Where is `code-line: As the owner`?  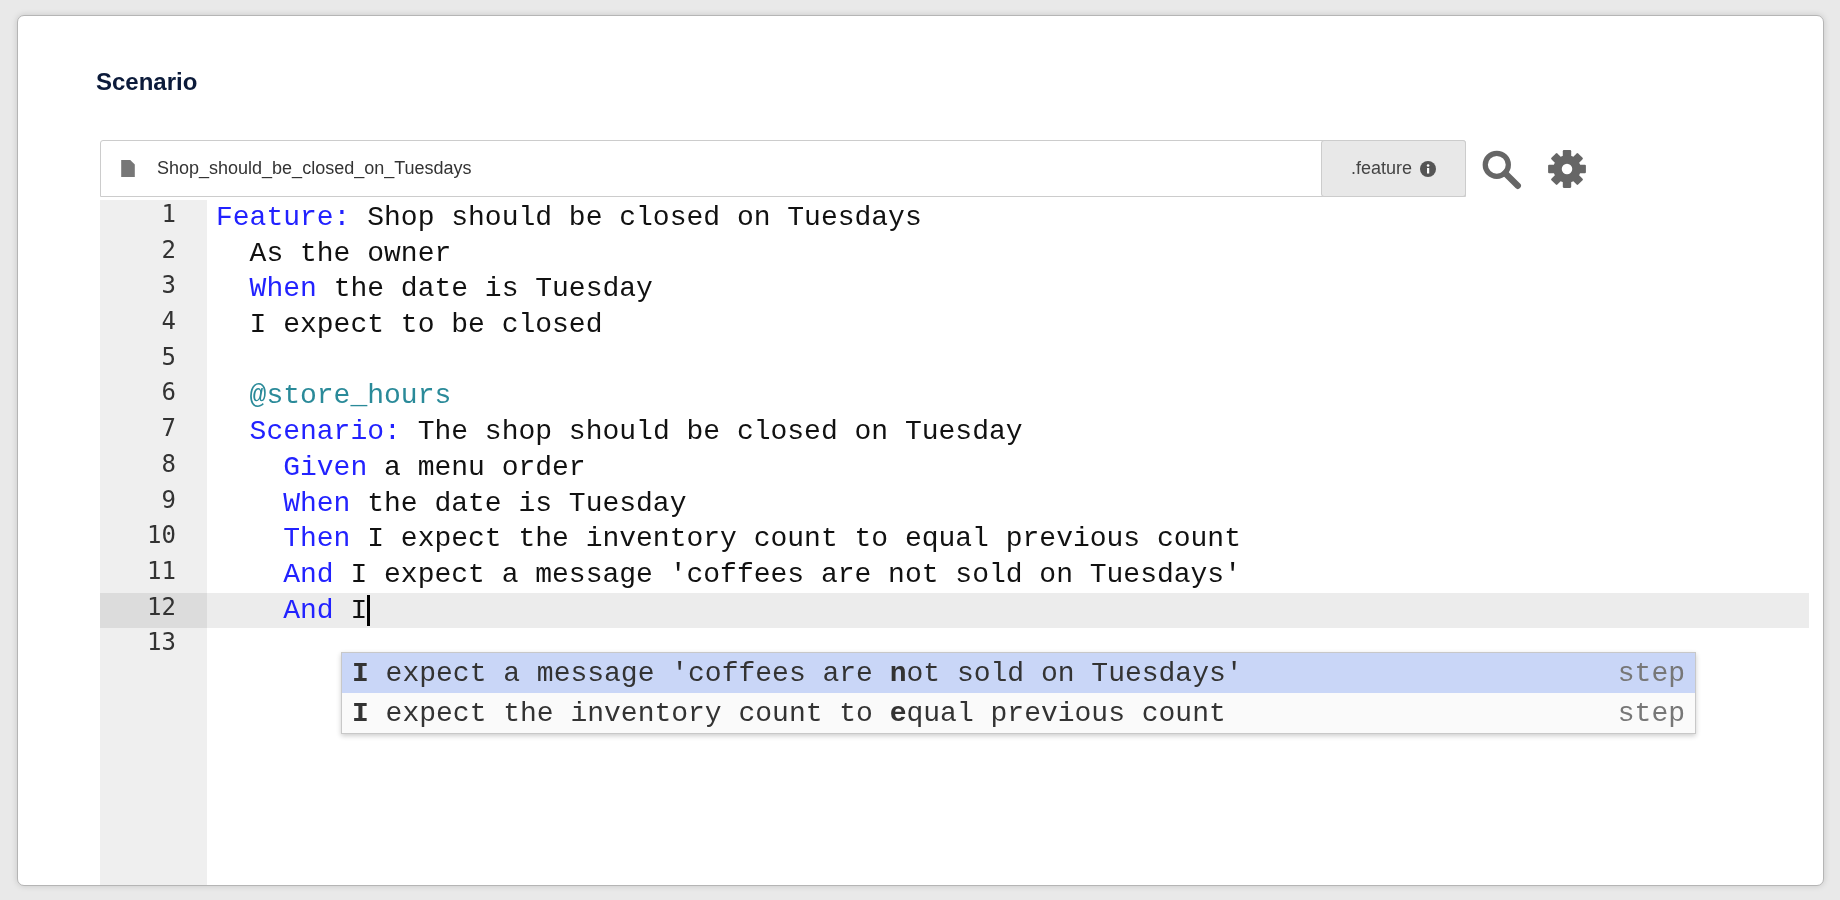
code-line: As the owner is located at coordinates (350, 253).